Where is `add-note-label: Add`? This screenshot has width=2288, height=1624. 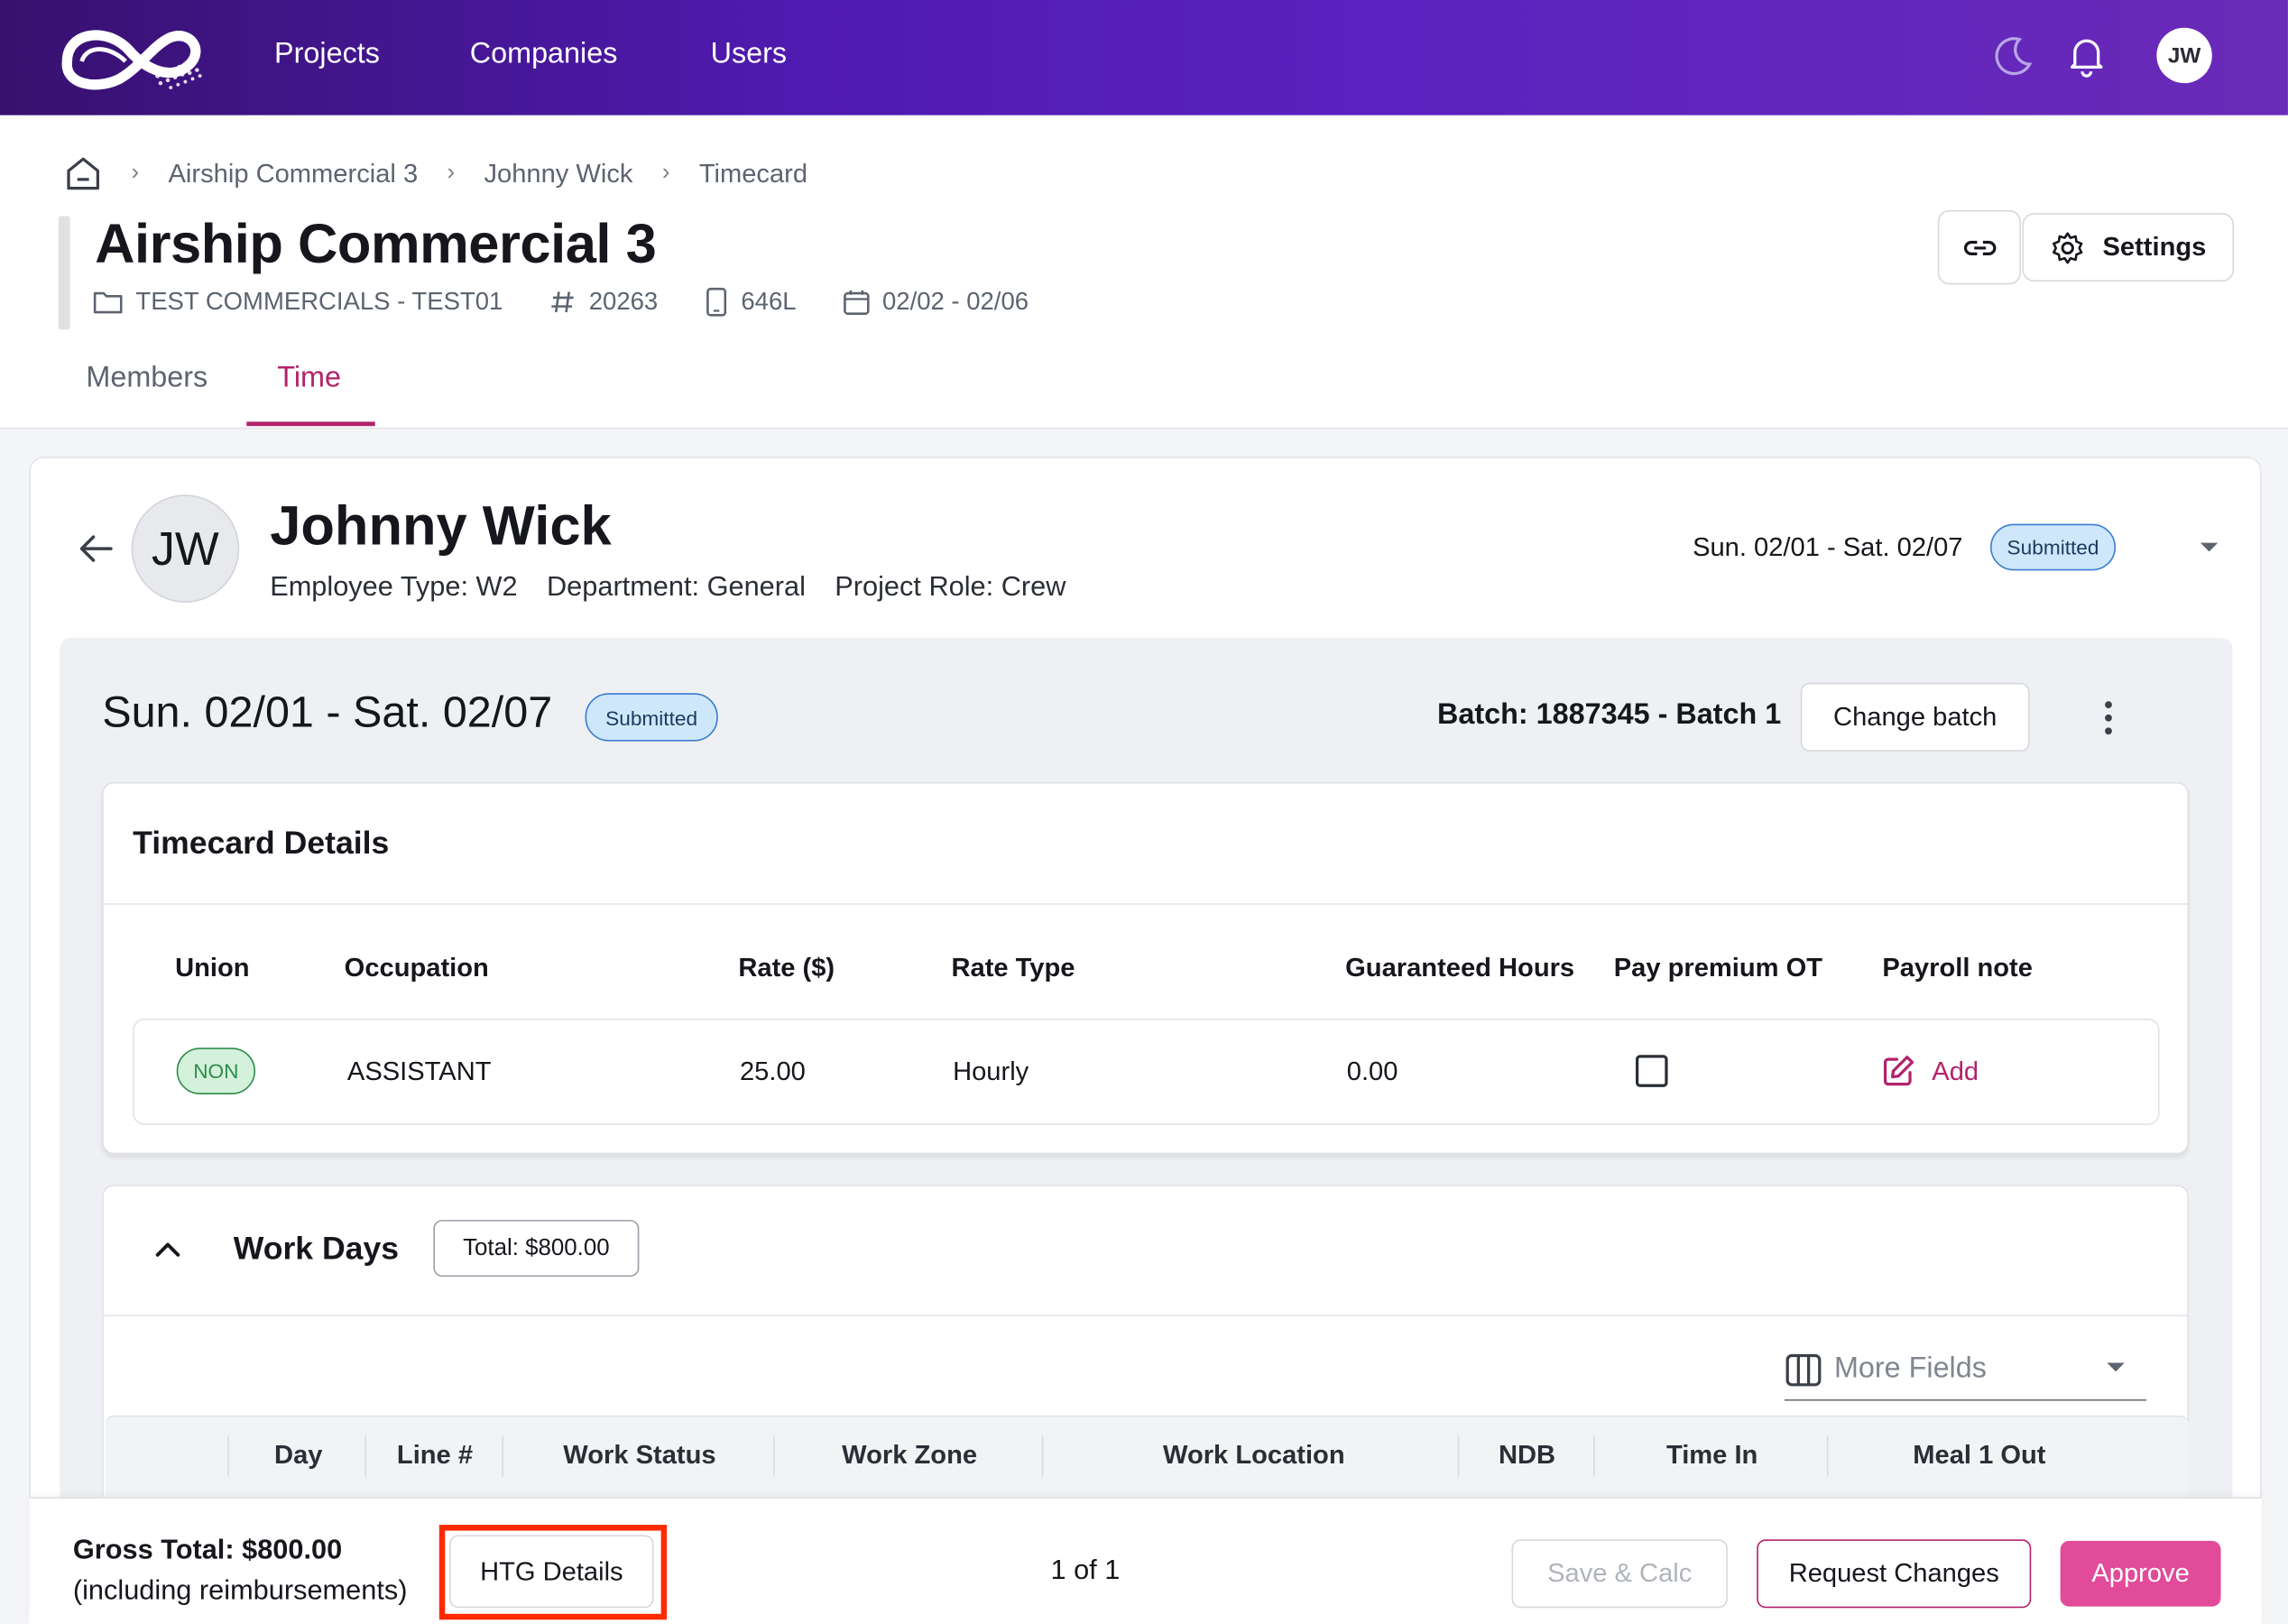
add-note-label: Add is located at coordinates (1956, 1070).